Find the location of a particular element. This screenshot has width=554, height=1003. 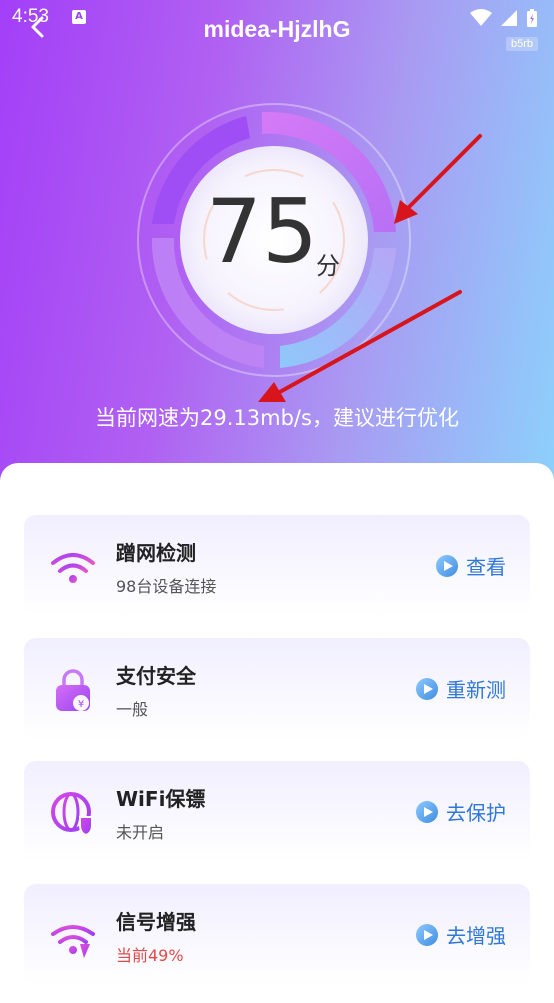

signal-boost-icon is located at coordinates (73, 941).